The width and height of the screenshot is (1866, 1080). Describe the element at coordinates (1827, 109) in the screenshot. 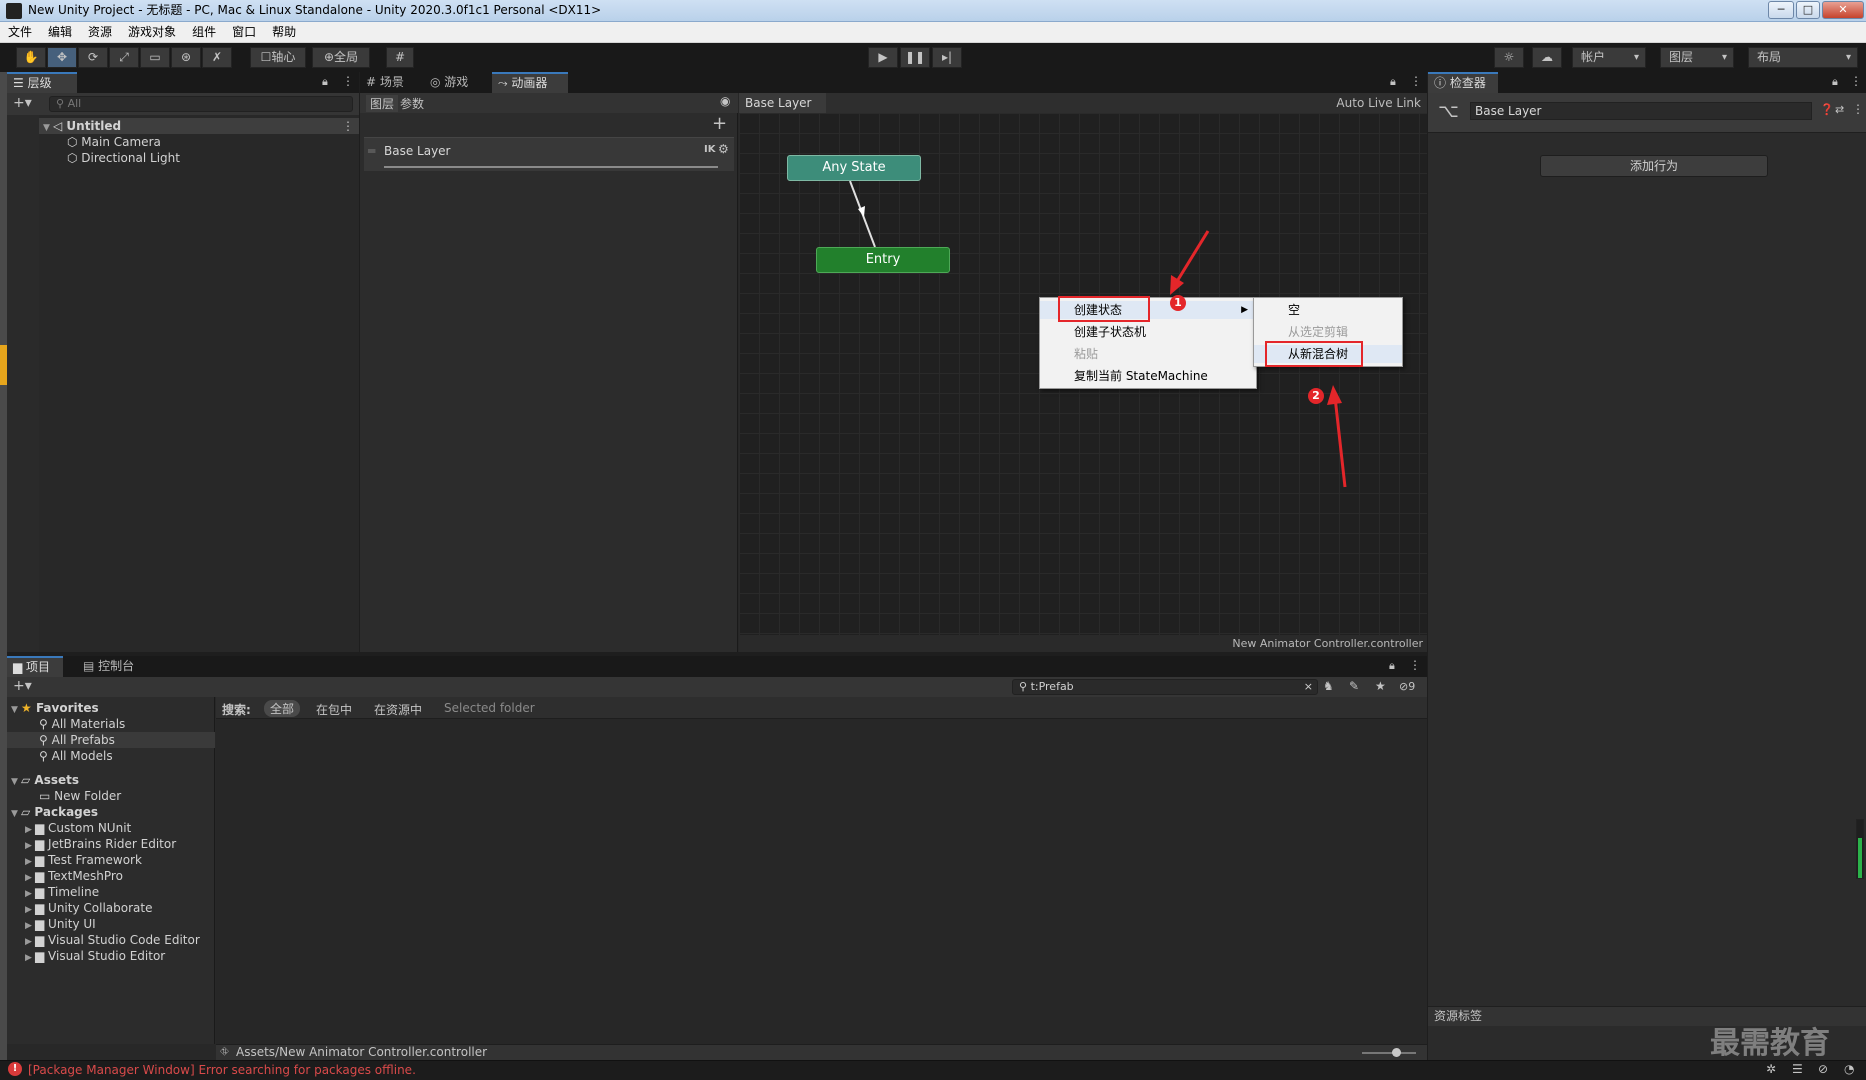

I see `help-icon: ❓` at that location.